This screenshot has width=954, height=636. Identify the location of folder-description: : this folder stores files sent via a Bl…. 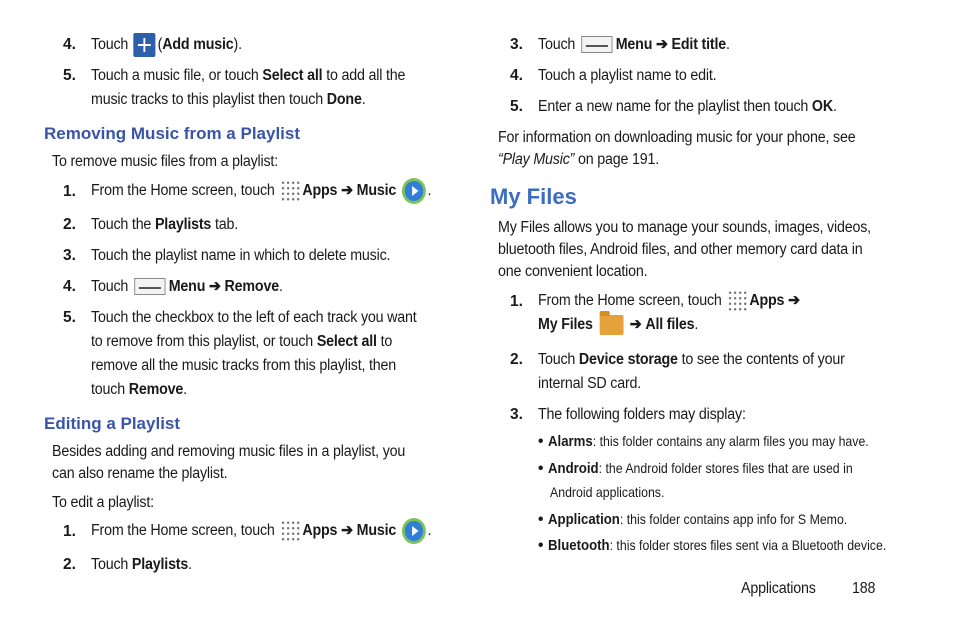
(748, 545).